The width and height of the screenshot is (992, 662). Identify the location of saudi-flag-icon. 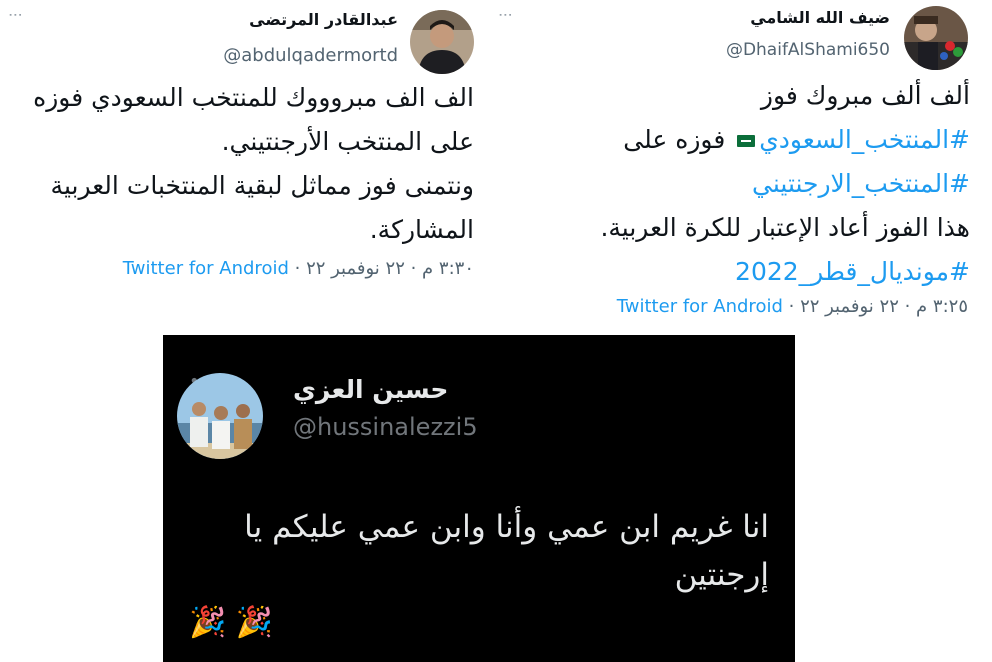
(746, 141).